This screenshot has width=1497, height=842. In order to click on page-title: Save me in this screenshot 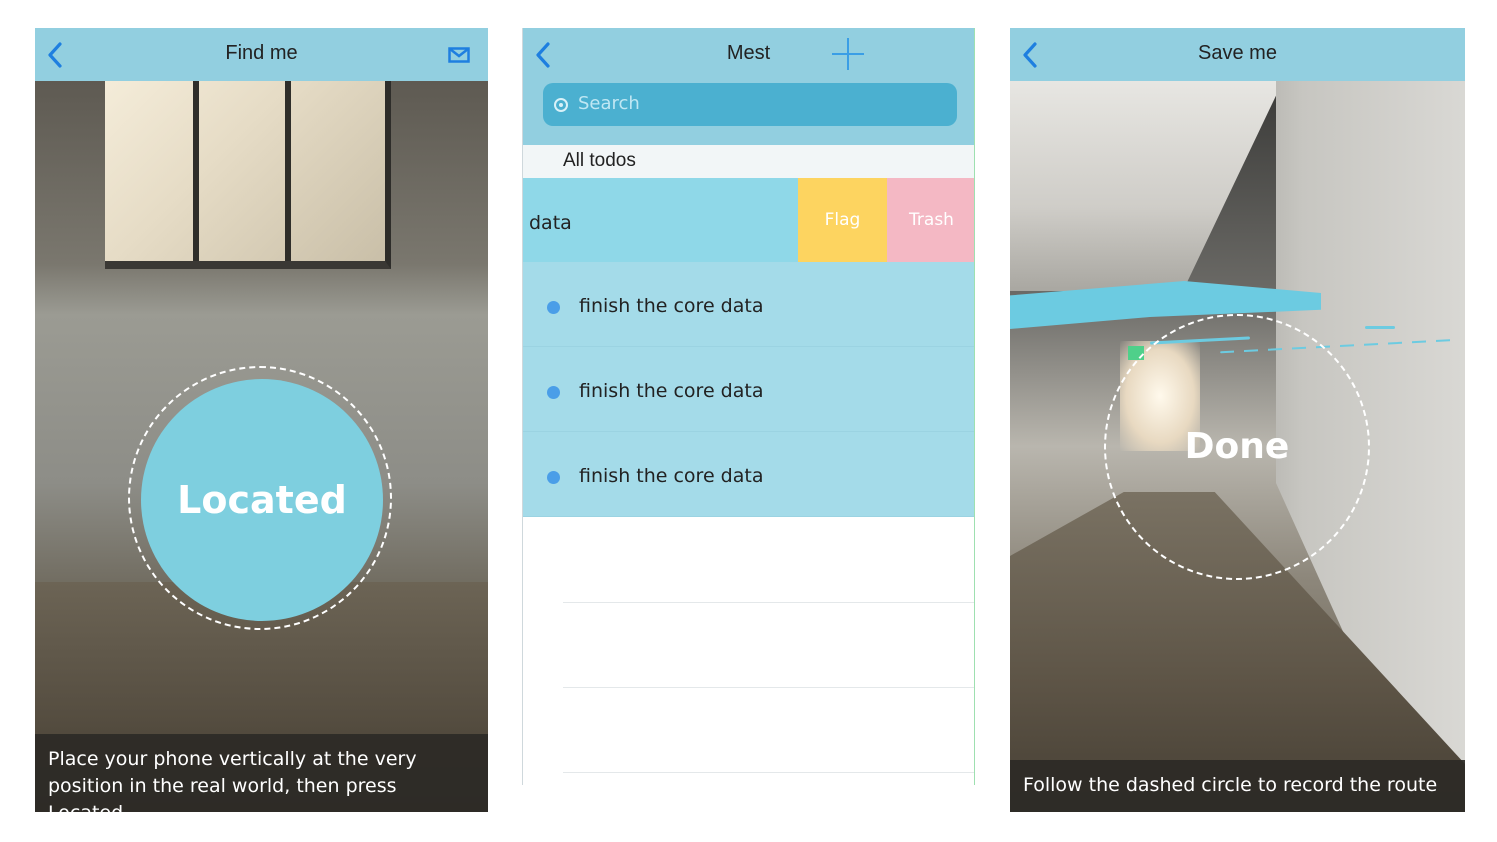, I will do `click(1237, 53)`.